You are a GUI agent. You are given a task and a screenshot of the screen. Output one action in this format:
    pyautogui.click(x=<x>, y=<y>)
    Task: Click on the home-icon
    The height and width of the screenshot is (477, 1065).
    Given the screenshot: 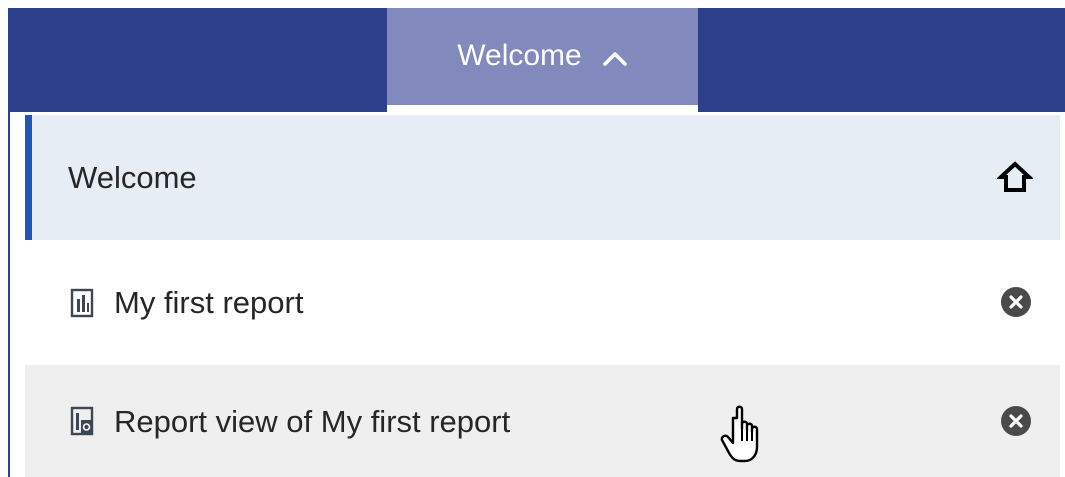 What is the action you would take?
    pyautogui.click(x=1015, y=177)
    